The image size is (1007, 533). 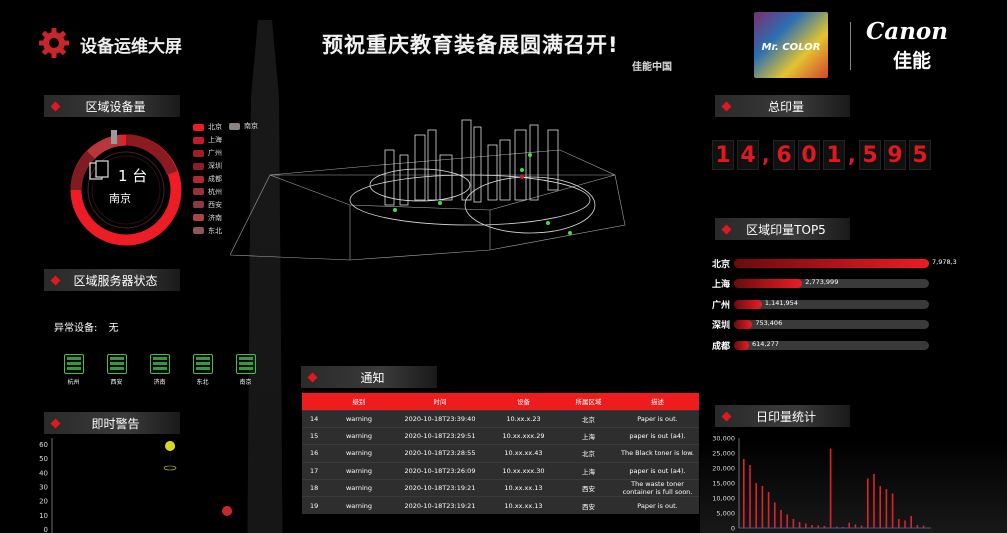 I want to click on legend-item: 成都, so click(x=207, y=179).